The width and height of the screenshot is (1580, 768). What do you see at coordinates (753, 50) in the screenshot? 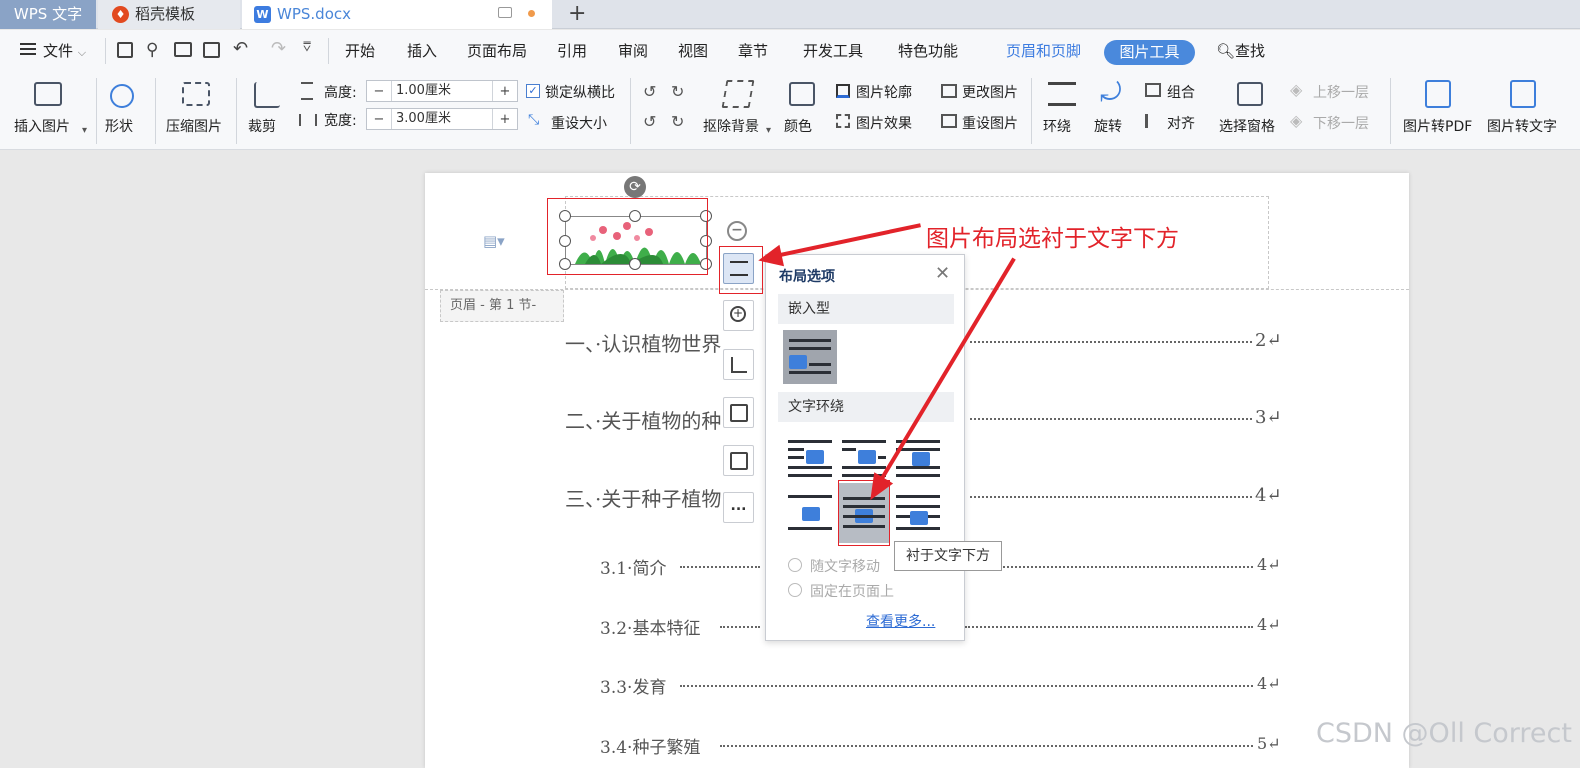
I see `menu-chapter: 章节` at bounding box center [753, 50].